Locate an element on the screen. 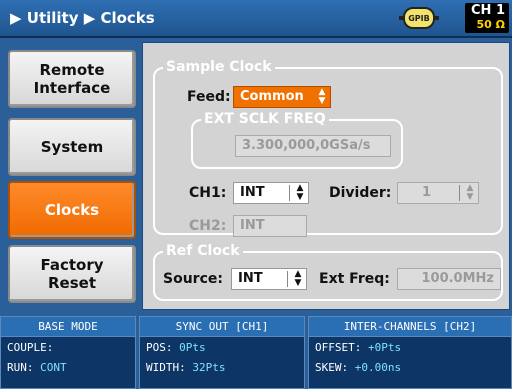 Image resolution: width=512 pixels, height=389 pixels. offset-value: +0Pts is located at coordinates (384, 347).